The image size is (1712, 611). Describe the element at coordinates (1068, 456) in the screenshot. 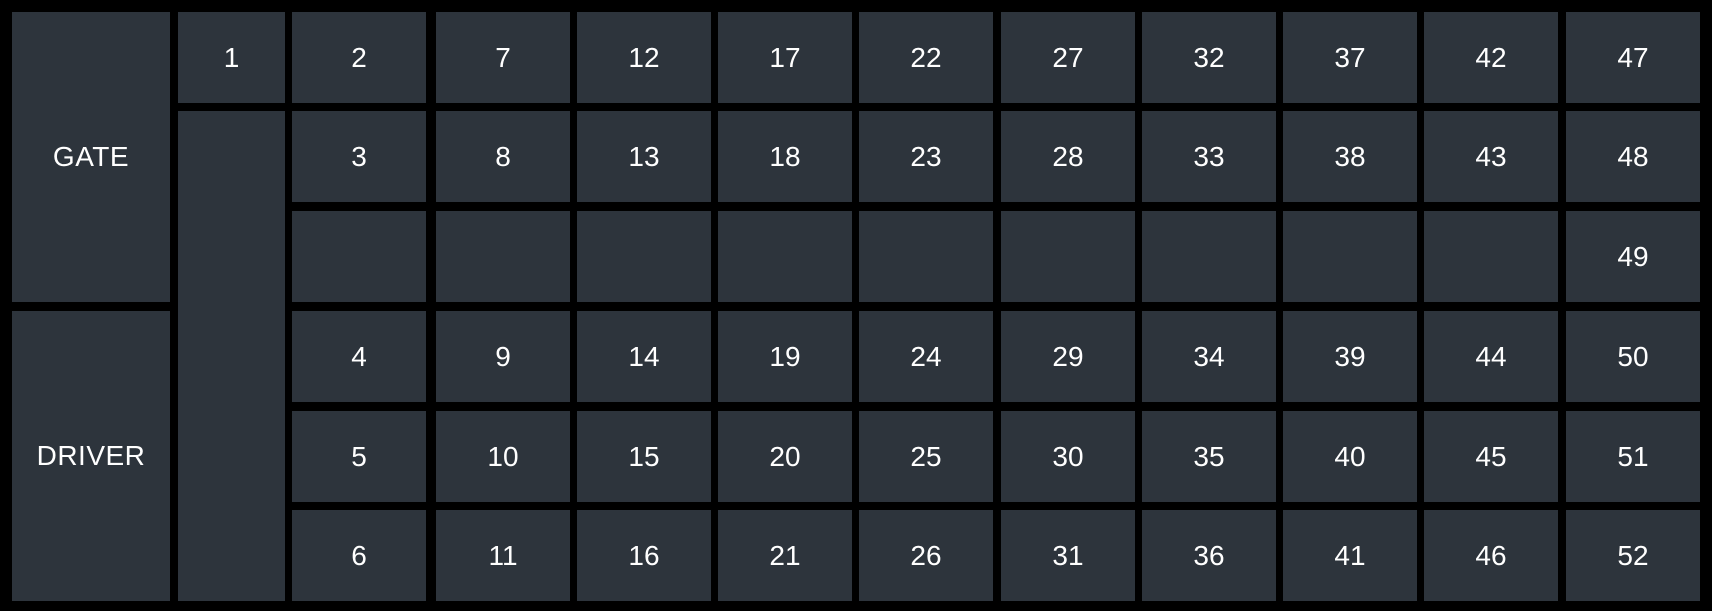

I see `seat-30: 30` at that location.